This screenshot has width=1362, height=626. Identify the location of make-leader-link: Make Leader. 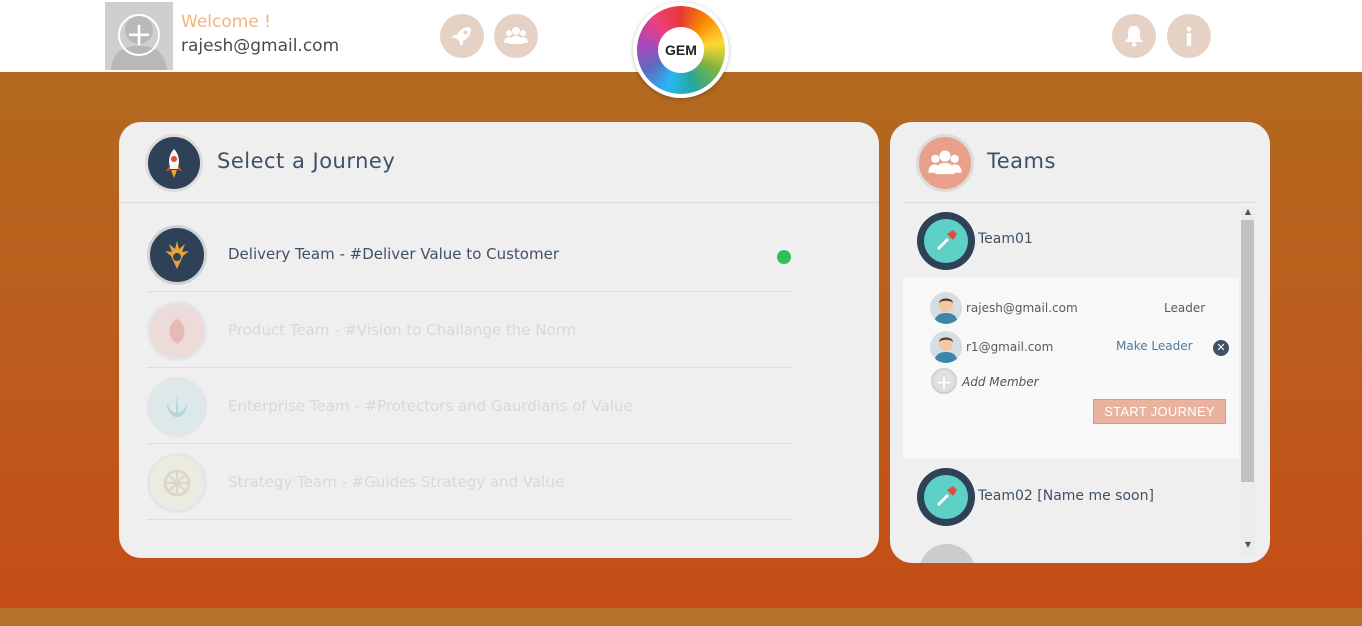
(1154, 346).